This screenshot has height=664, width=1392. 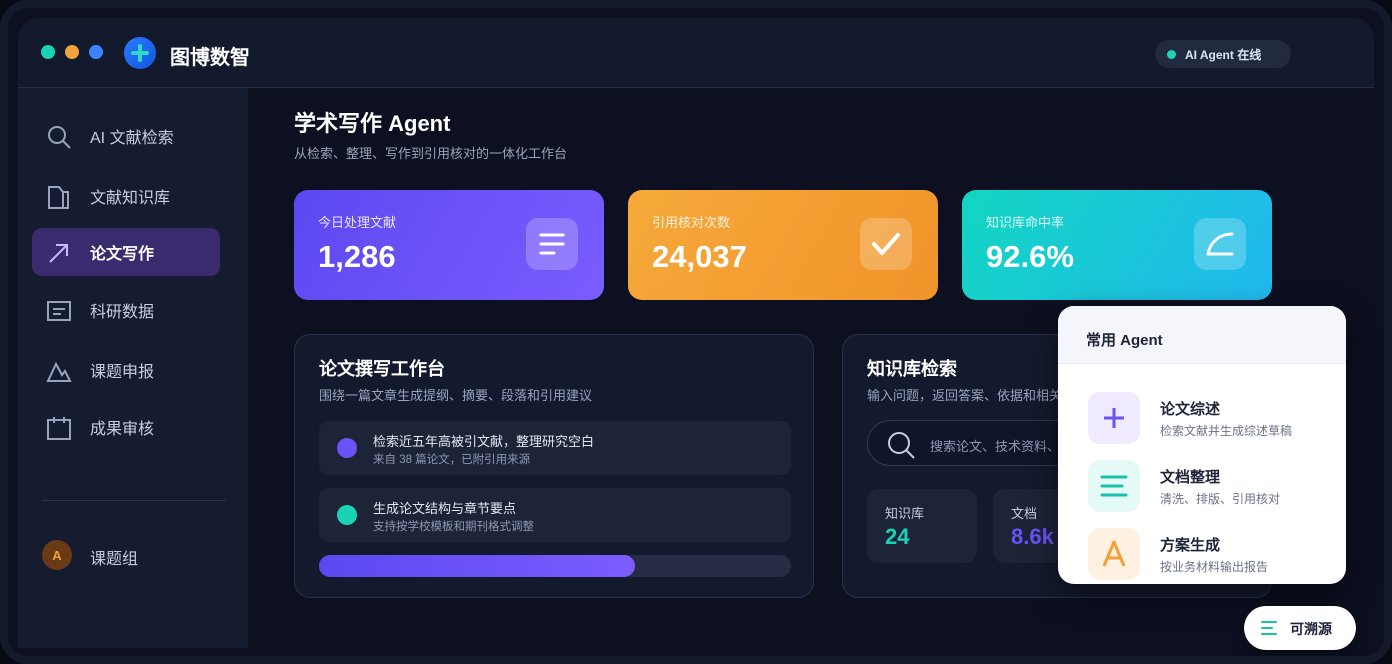 What do you see at coordinates (1002, 446) in the screenshot?
I see `search-placeholder: 搜索论文、技术资料、项` at bounding box center [1002, 446].